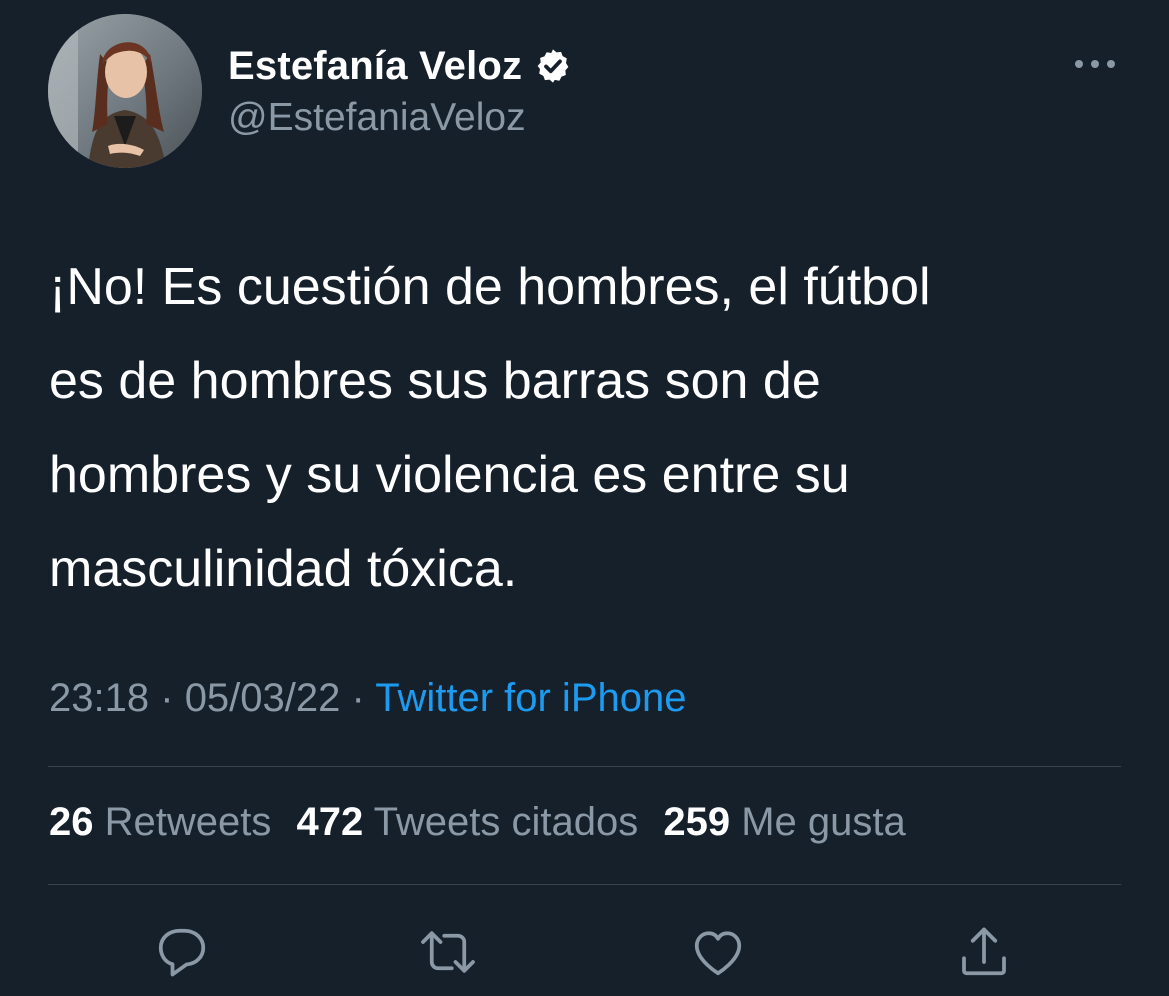  I want to click on share-icon, so click(984, 951).